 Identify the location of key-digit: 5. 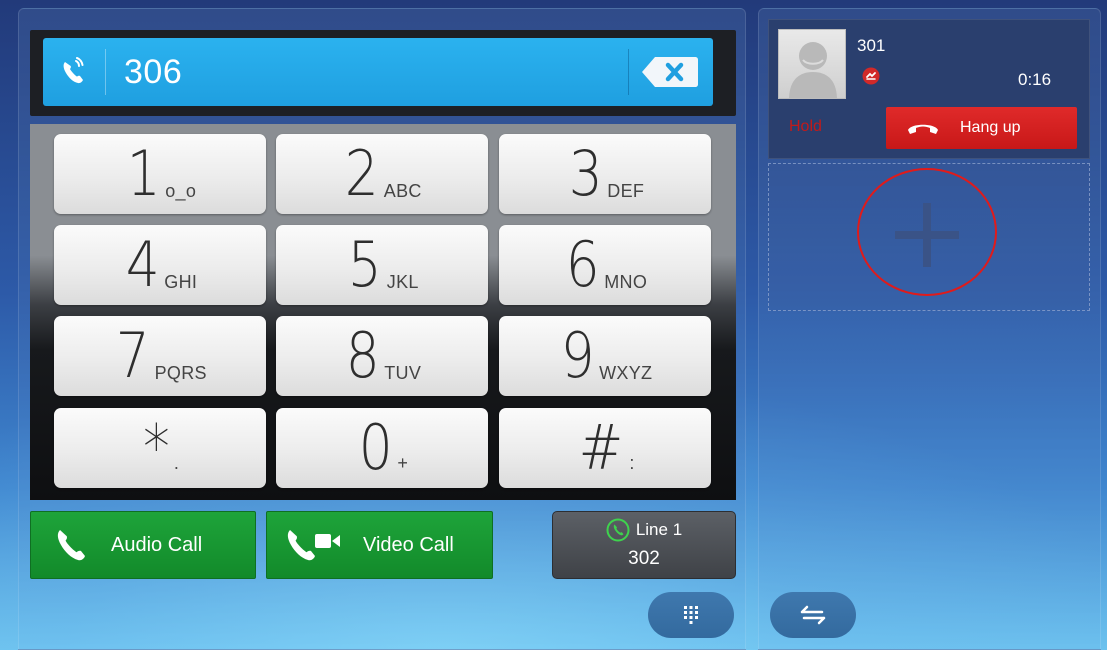
(365, 264).